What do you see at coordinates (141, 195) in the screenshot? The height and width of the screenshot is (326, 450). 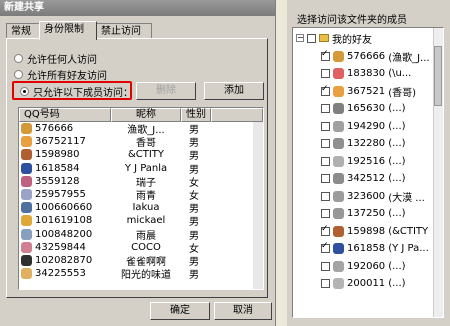 I see `table-row: 25957955 雨青女` at bounding box center [141, 195].